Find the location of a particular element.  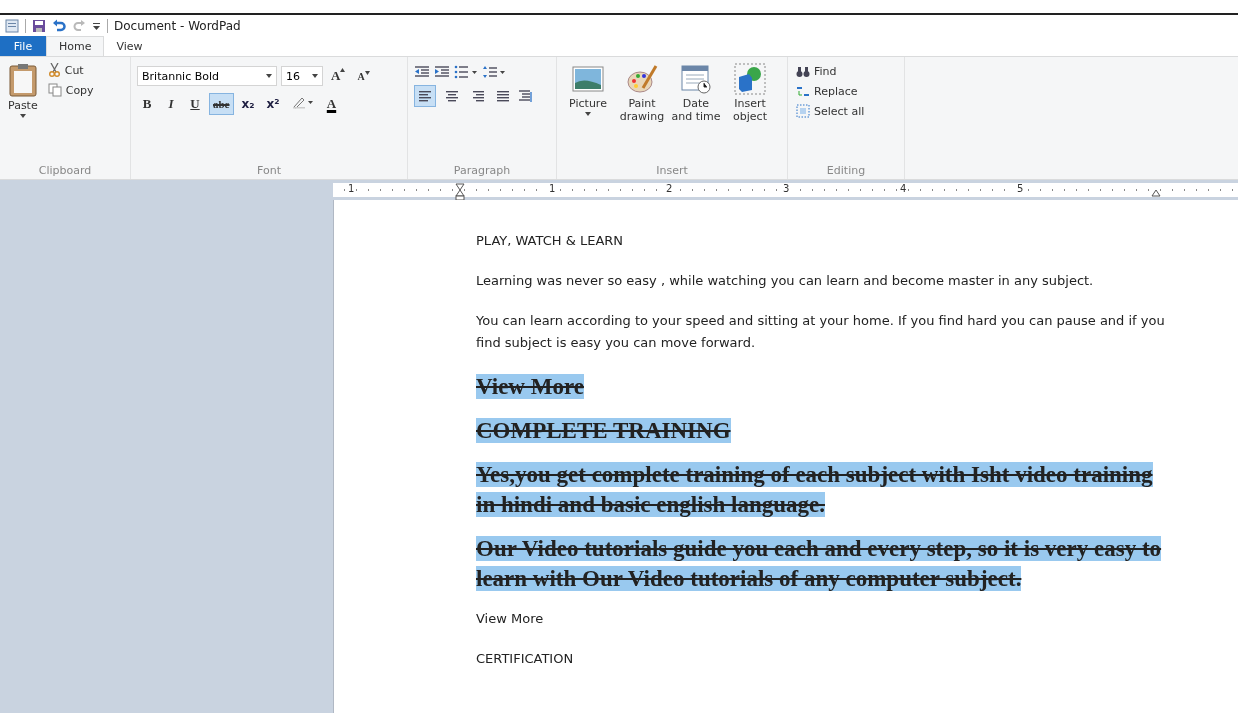

highlighter-icon is located at coordinates (302, 102).